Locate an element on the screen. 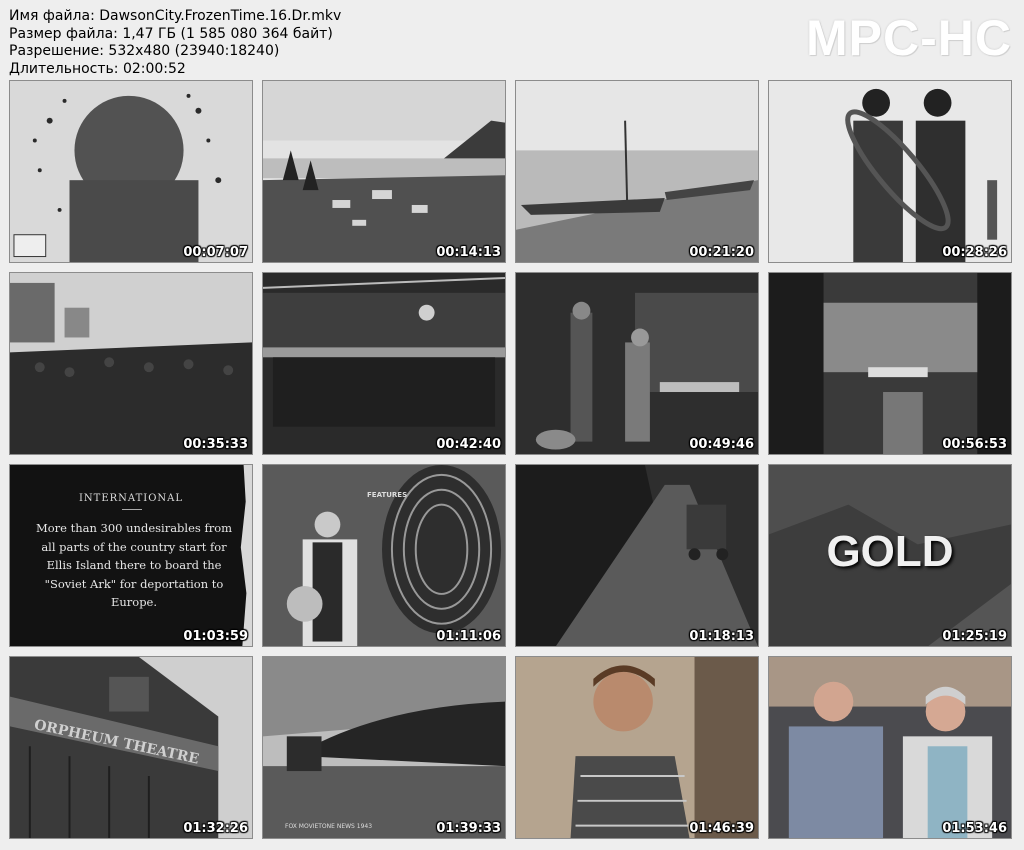 The image size is (1024, 850). scene-river-town-aerial is located at coordinates (384, 171).